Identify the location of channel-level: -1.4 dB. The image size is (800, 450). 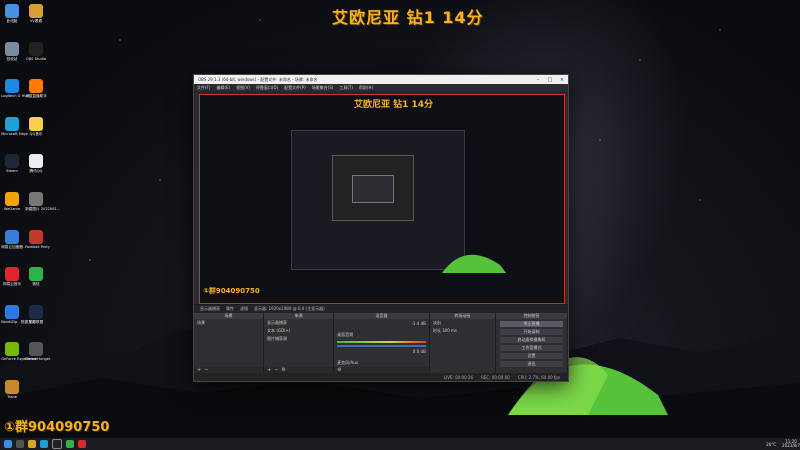
(418, 323).